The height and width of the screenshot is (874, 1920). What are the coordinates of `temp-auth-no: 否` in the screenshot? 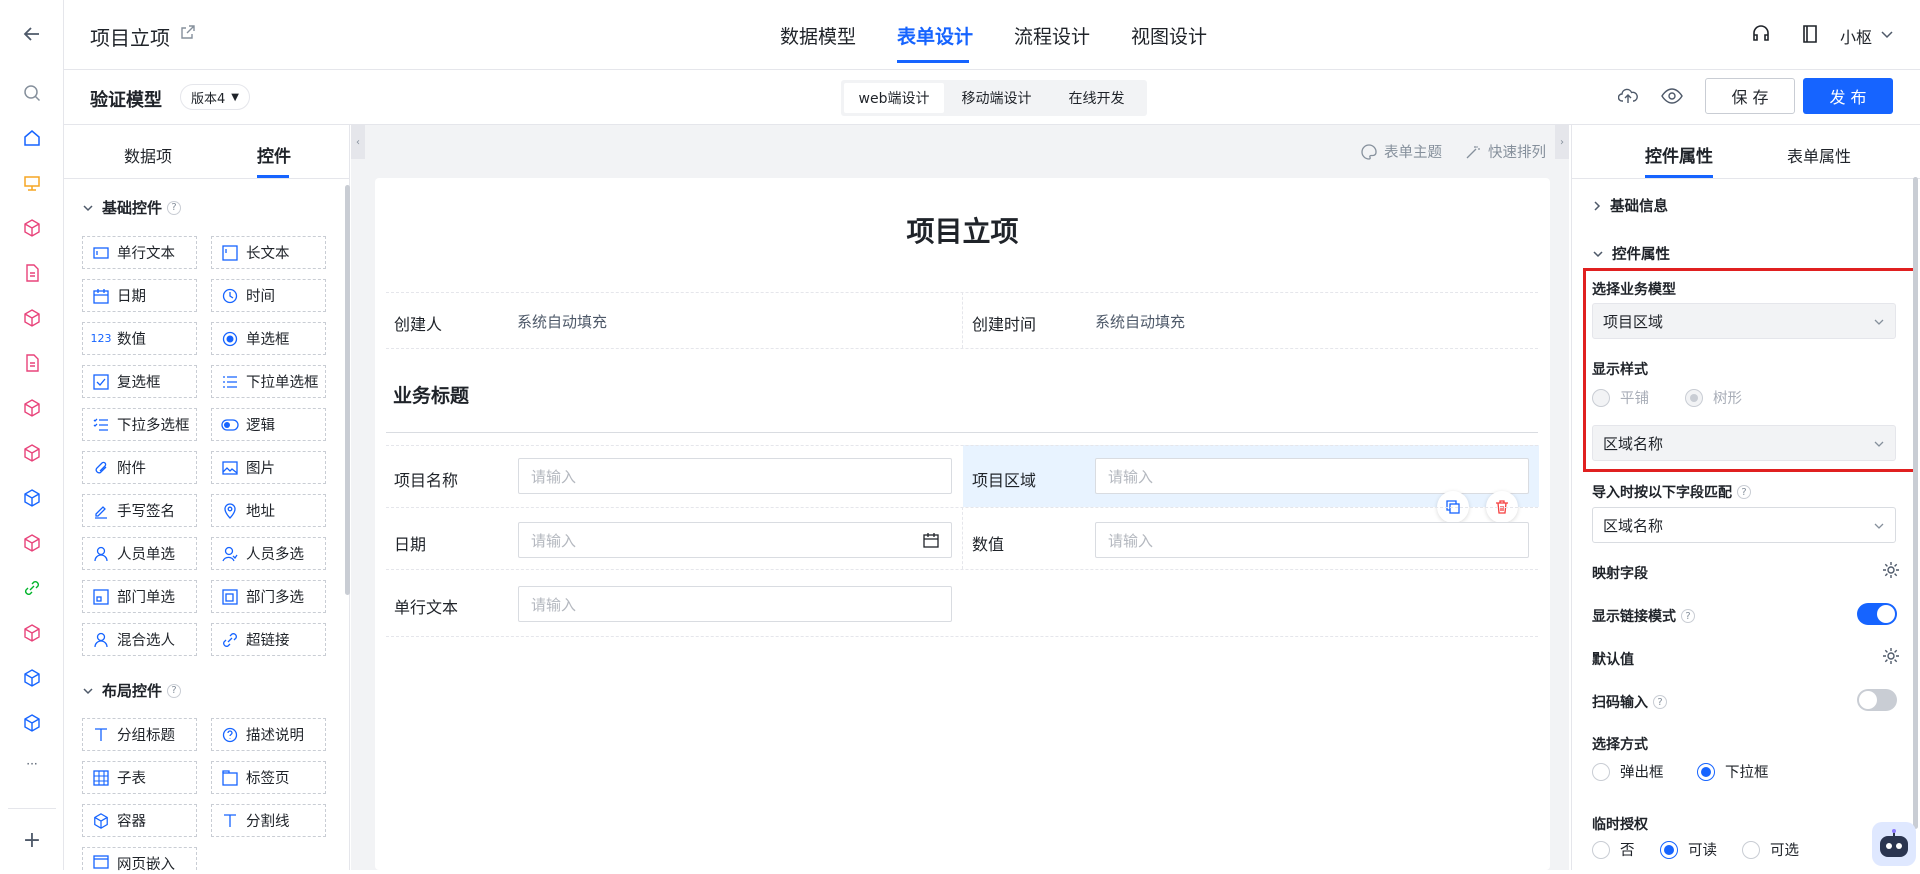 It's located at (1613, 849).